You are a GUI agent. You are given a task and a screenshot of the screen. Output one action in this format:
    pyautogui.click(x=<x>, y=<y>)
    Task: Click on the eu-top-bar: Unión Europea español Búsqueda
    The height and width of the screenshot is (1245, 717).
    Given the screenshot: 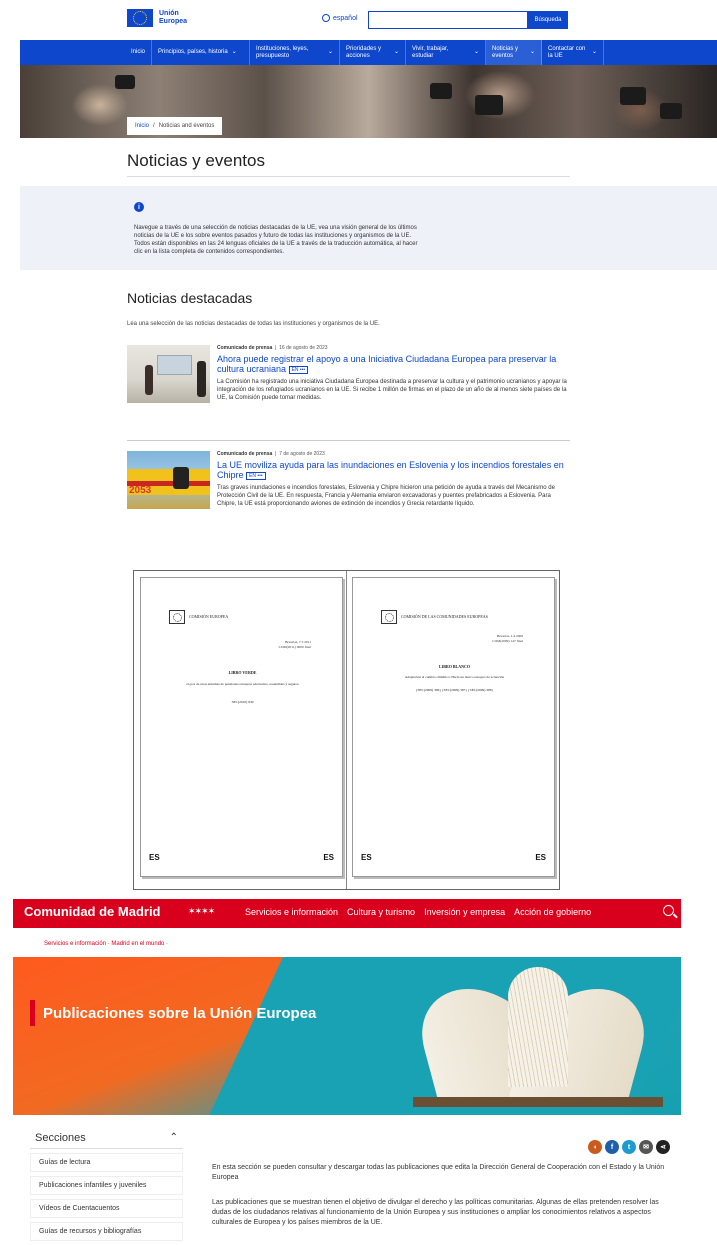 What is the action you would take?
    pyautogui.click(x=358, y=20)
    